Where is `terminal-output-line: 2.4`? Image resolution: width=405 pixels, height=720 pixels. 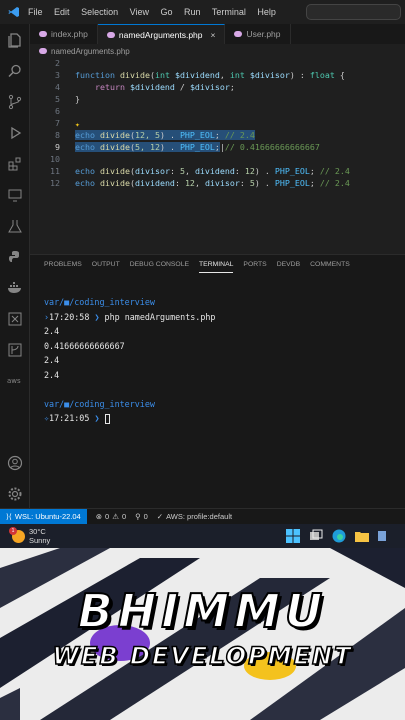
terminal-output-line: 2.4 is located at coordinates (52, 360).